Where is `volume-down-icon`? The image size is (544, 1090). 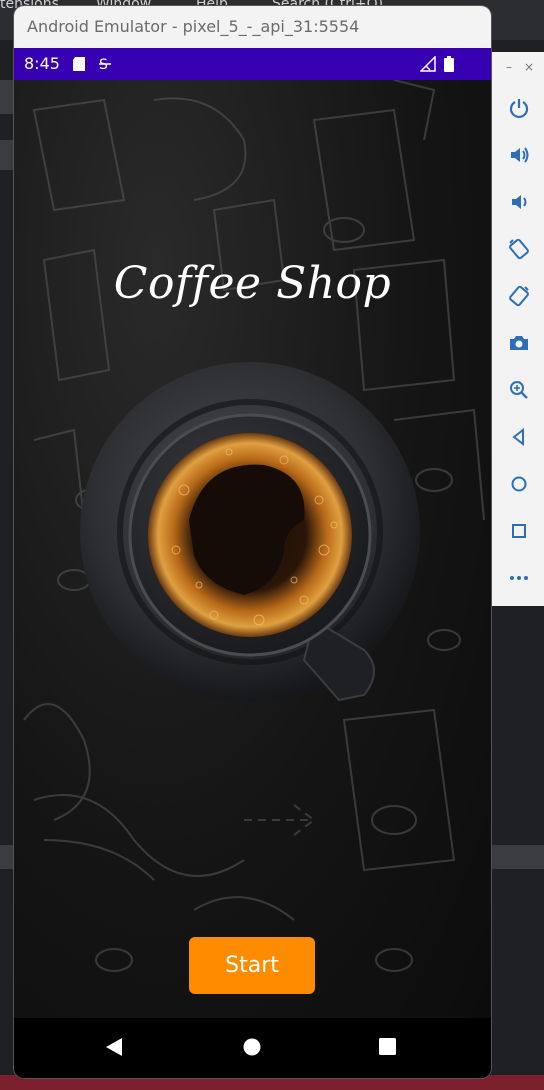 volume-down-icon is located at coordinates (518, 202).